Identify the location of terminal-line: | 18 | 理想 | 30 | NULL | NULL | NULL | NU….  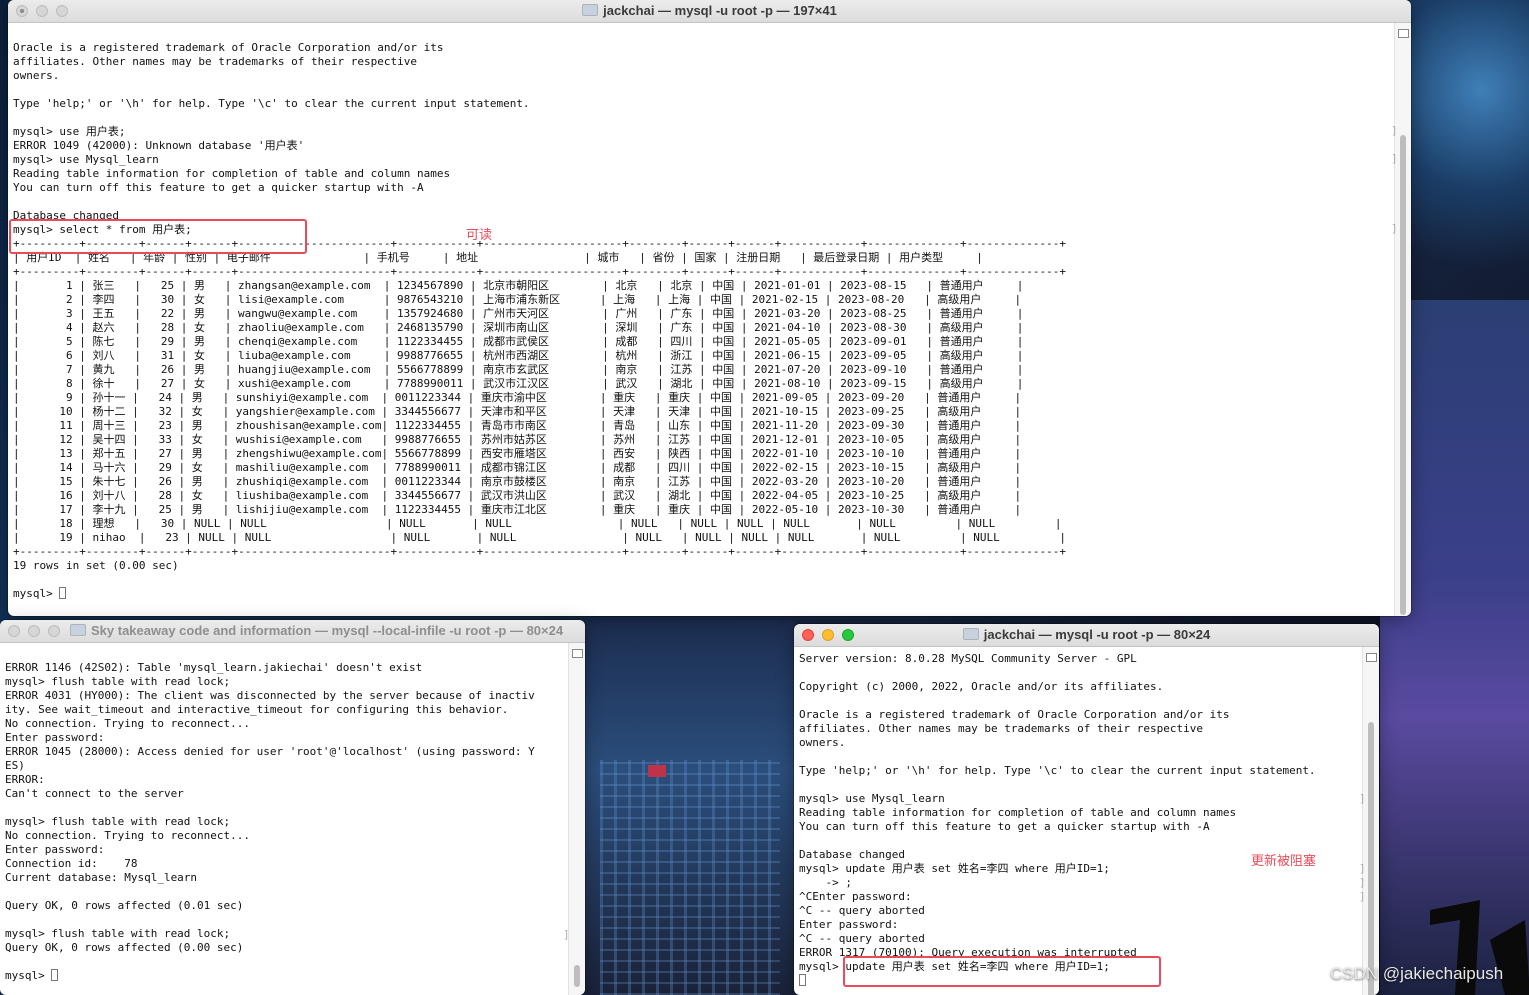
(537, 523).